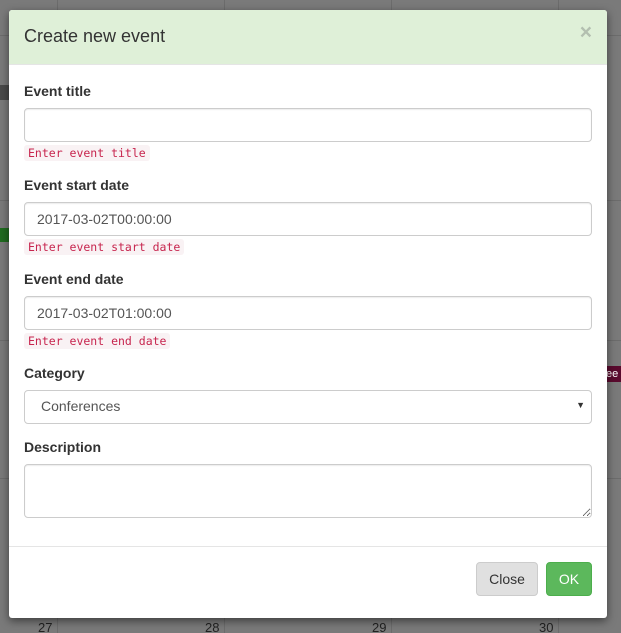 This screenshot has height=633, width=621. I want to click on description-label: Description, so click(63, 447).